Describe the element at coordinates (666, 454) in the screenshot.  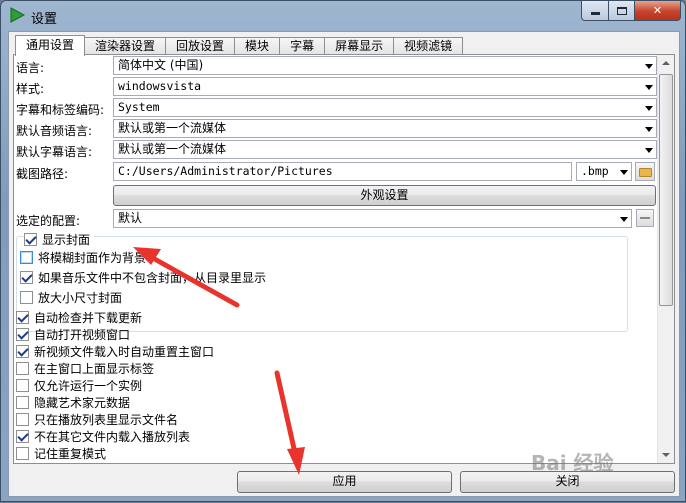
I see `scroll-down-icon` at that location.